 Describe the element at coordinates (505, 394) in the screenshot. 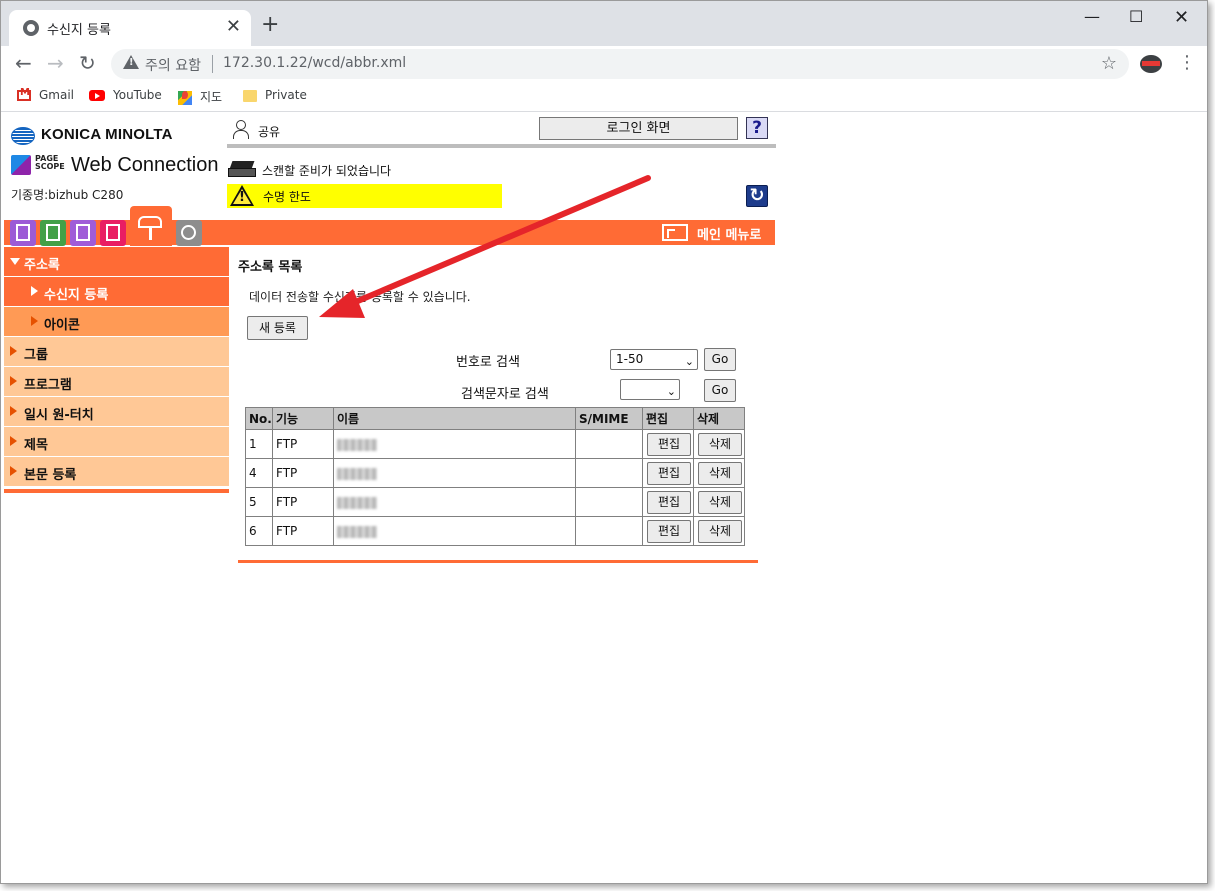

I see `search-by-char-label: 검색문자로 검색` at that location.